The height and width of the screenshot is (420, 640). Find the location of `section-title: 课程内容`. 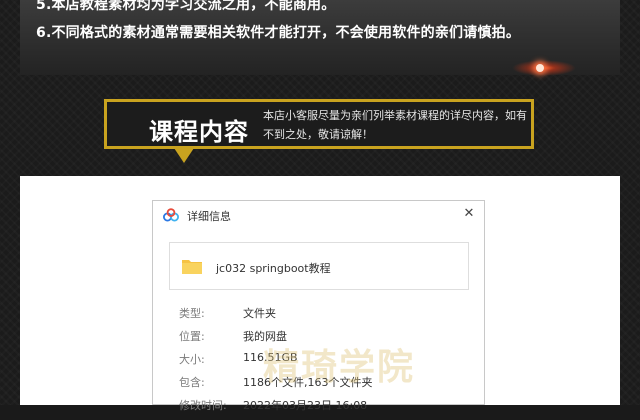

section-title: 课程内容 is located at coordinates (199, 132).